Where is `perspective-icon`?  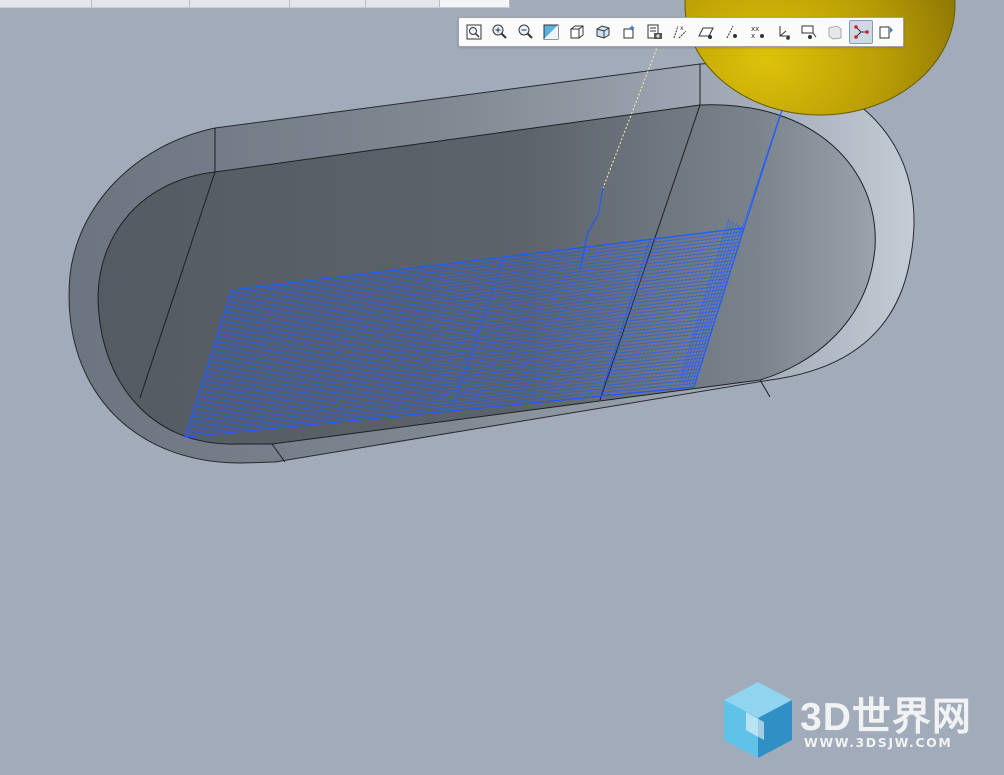
perspective-icon is located at coordinates (655, 32).